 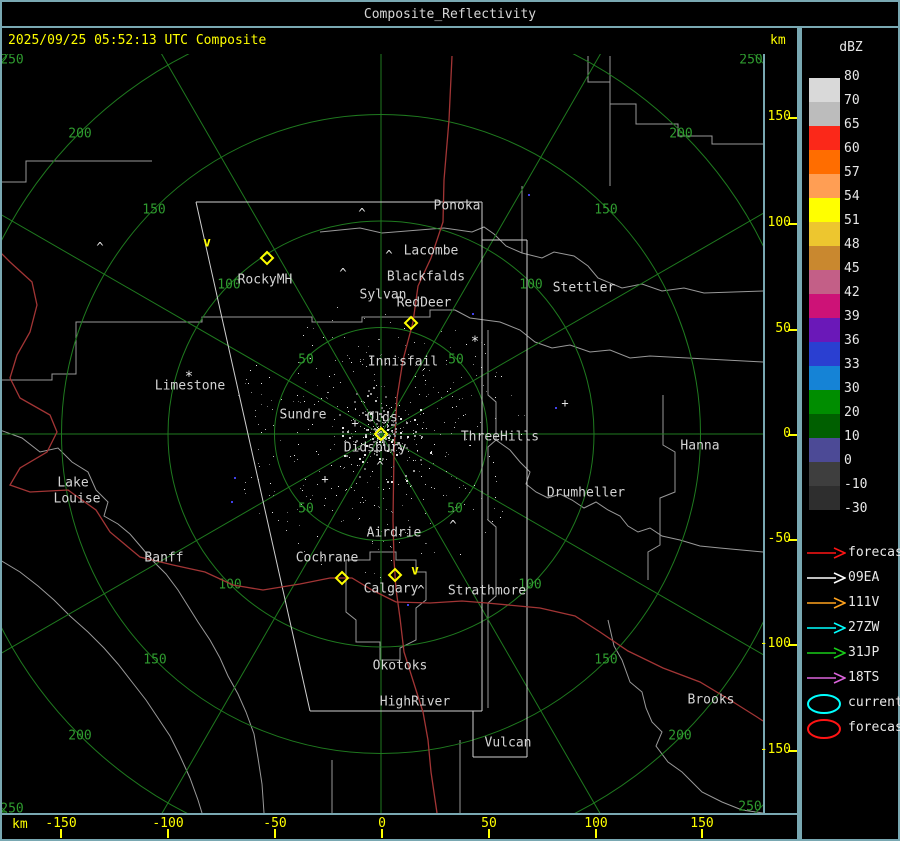 I want to click on vertical-axis-tick-label: -150, so click(x=775, y=749).